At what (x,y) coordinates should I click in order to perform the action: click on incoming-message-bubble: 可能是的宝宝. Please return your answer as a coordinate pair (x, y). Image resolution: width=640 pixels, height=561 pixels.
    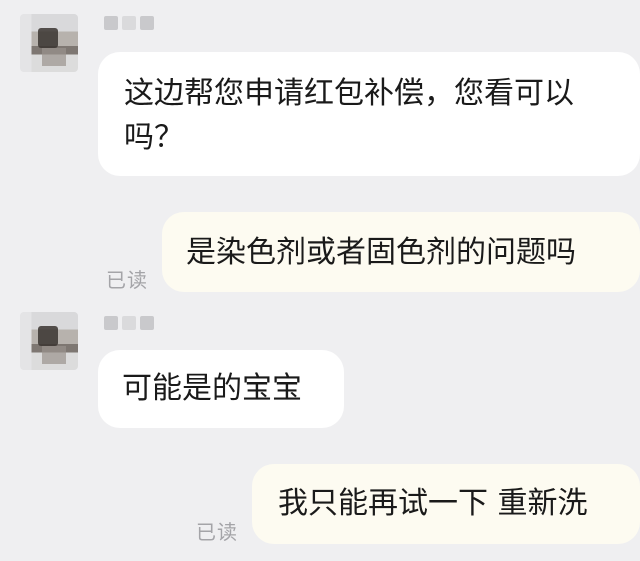
    Looking at the image, I should click on (221, 389).